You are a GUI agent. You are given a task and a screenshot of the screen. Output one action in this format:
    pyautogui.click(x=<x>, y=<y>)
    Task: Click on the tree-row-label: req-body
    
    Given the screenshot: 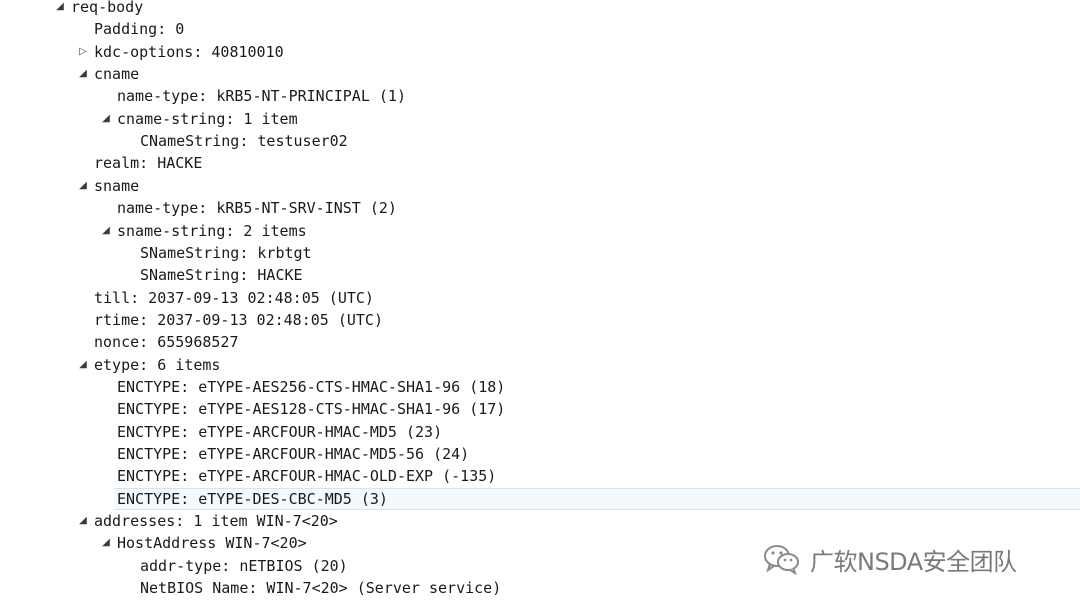 What is the action you would take?
    pyautogui.click(x=107, y=8)
    